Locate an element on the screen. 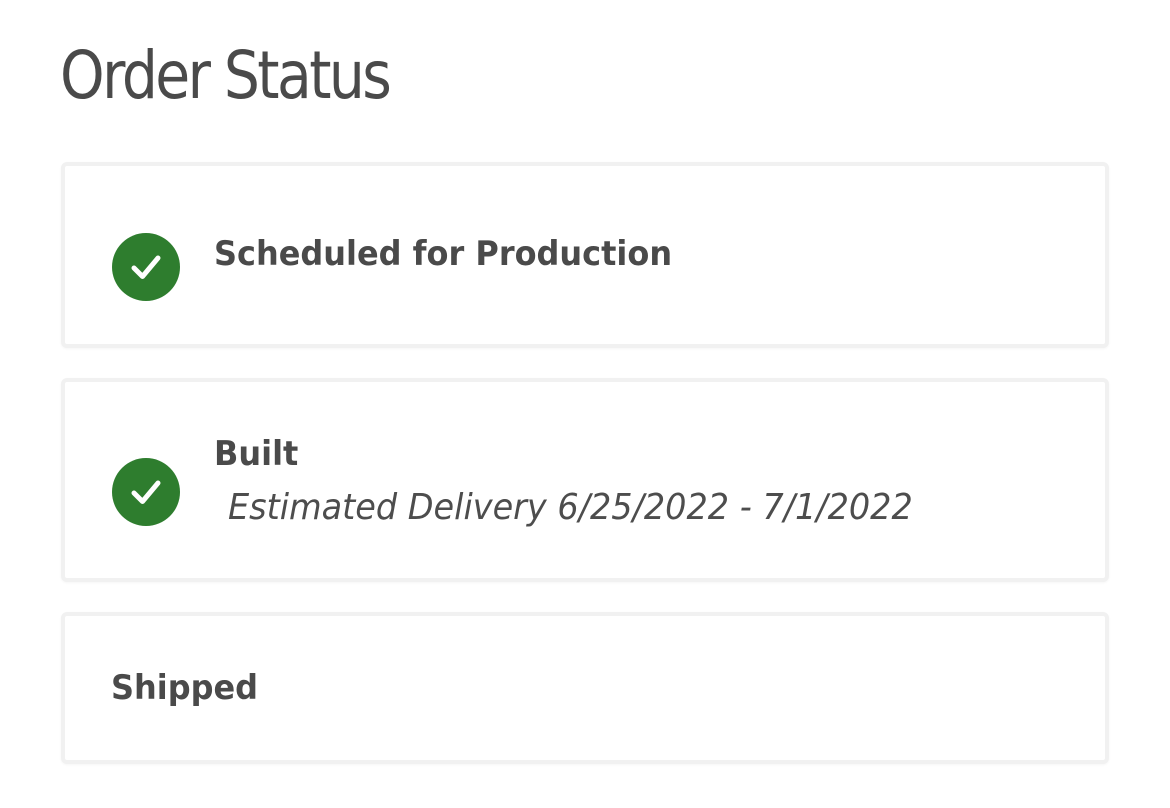  estimated-delivery-text: Estimated Delivery 6/25/2022 - 7/1/2022 is located at coordinates (570, 507).